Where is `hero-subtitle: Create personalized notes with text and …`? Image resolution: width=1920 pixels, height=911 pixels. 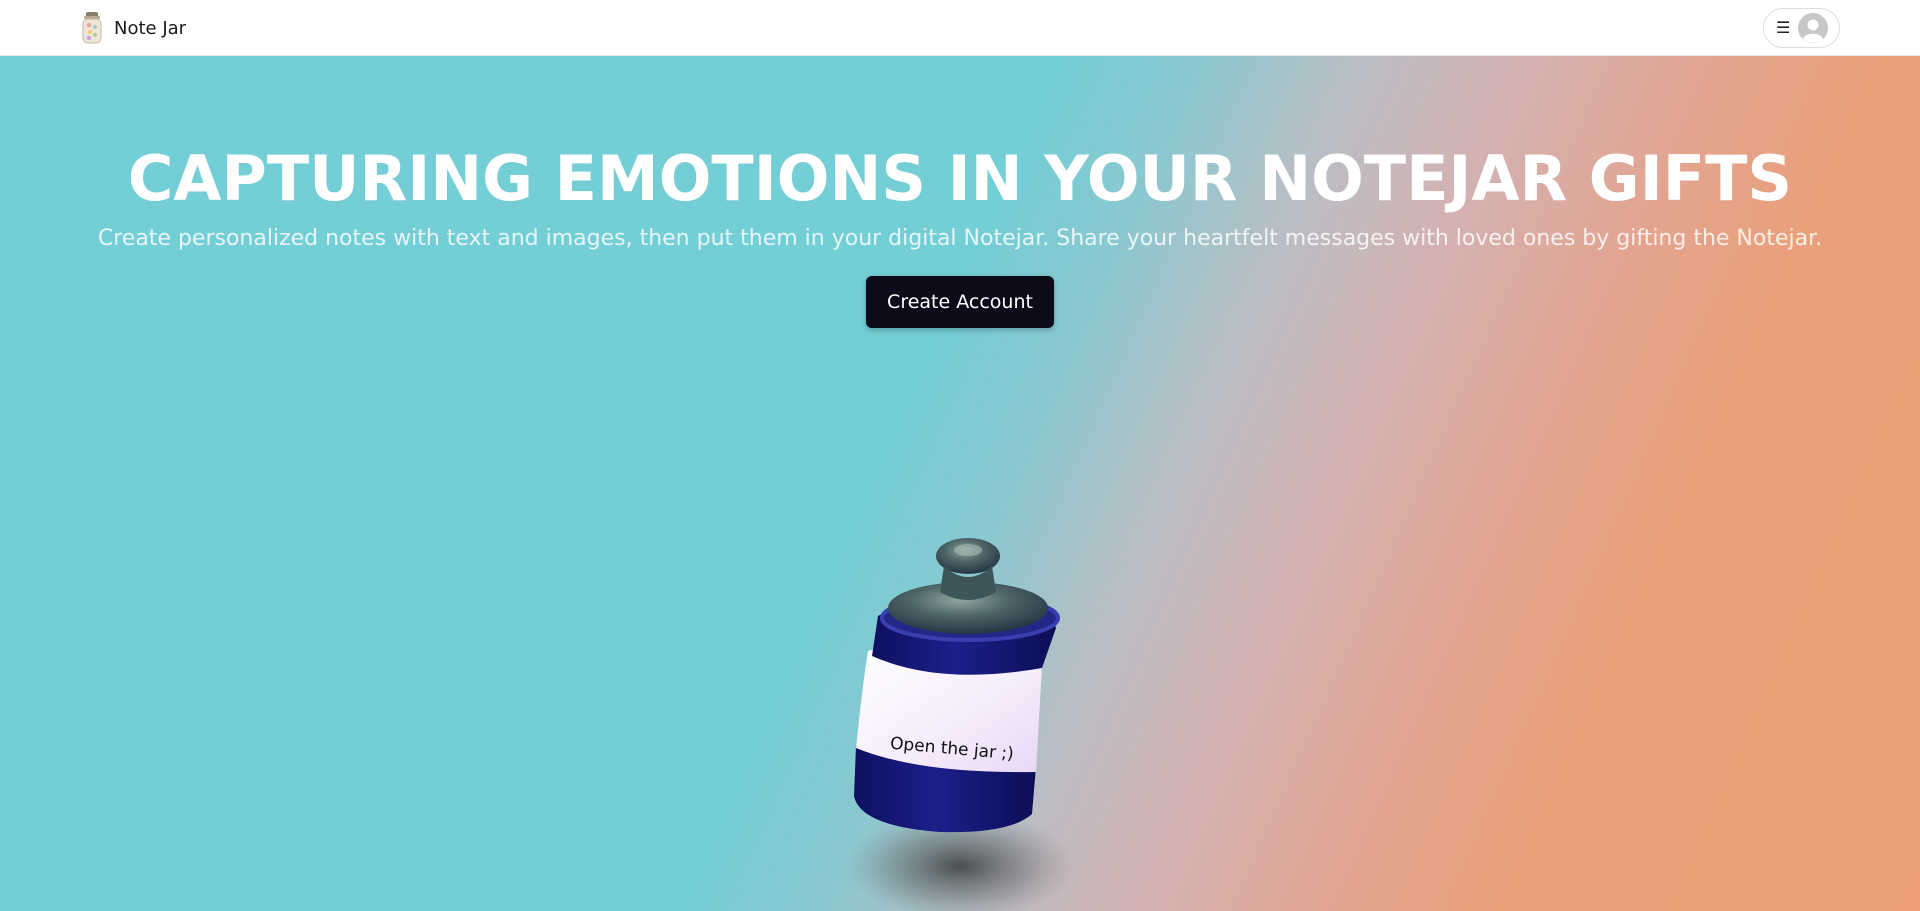 hero-subtitle: Create personalized notes with text and … is located at coordinates (960, 238).